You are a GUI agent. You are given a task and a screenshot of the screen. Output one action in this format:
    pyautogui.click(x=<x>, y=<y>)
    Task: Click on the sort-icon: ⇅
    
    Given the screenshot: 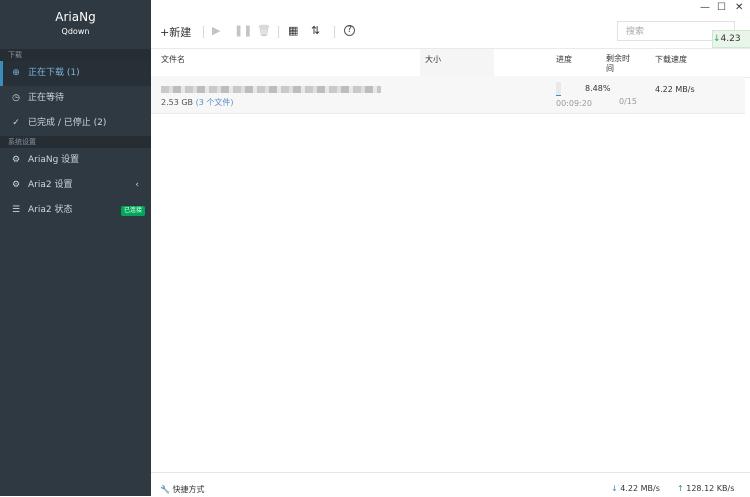 What is the action you would take?
    pyautogui.click(x=315, y=30)
    